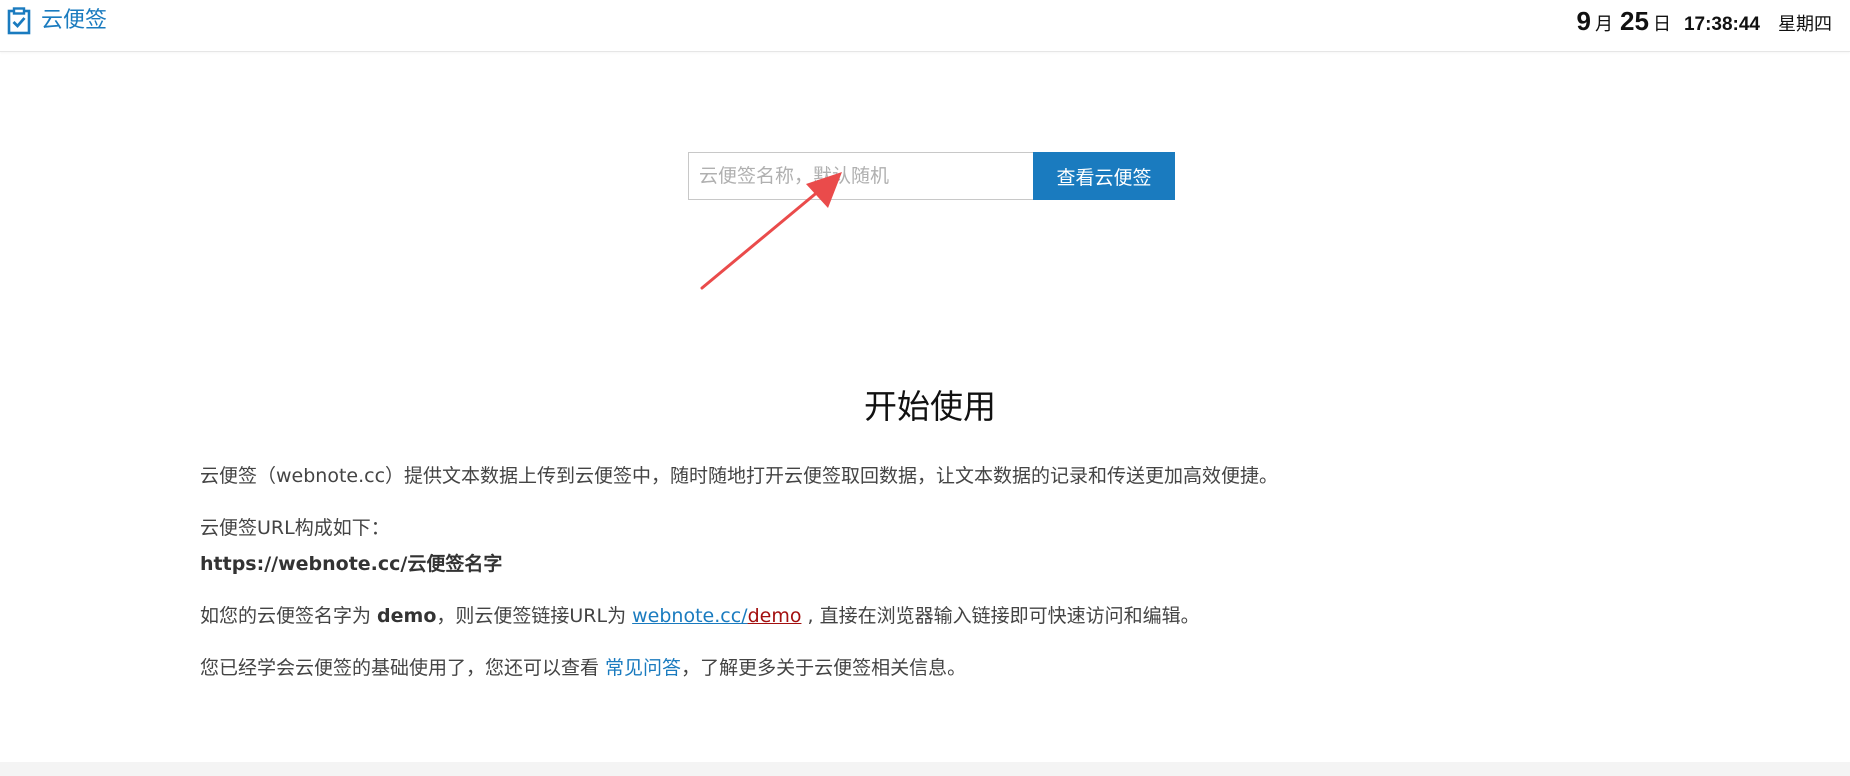  I want to click on example-link-name: demo, so click(774, 616).